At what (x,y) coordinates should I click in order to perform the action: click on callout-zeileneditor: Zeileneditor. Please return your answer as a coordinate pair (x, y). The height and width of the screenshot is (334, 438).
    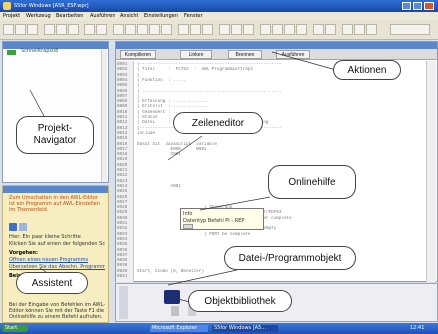
    Looking at the image, I should click on (218, 123).